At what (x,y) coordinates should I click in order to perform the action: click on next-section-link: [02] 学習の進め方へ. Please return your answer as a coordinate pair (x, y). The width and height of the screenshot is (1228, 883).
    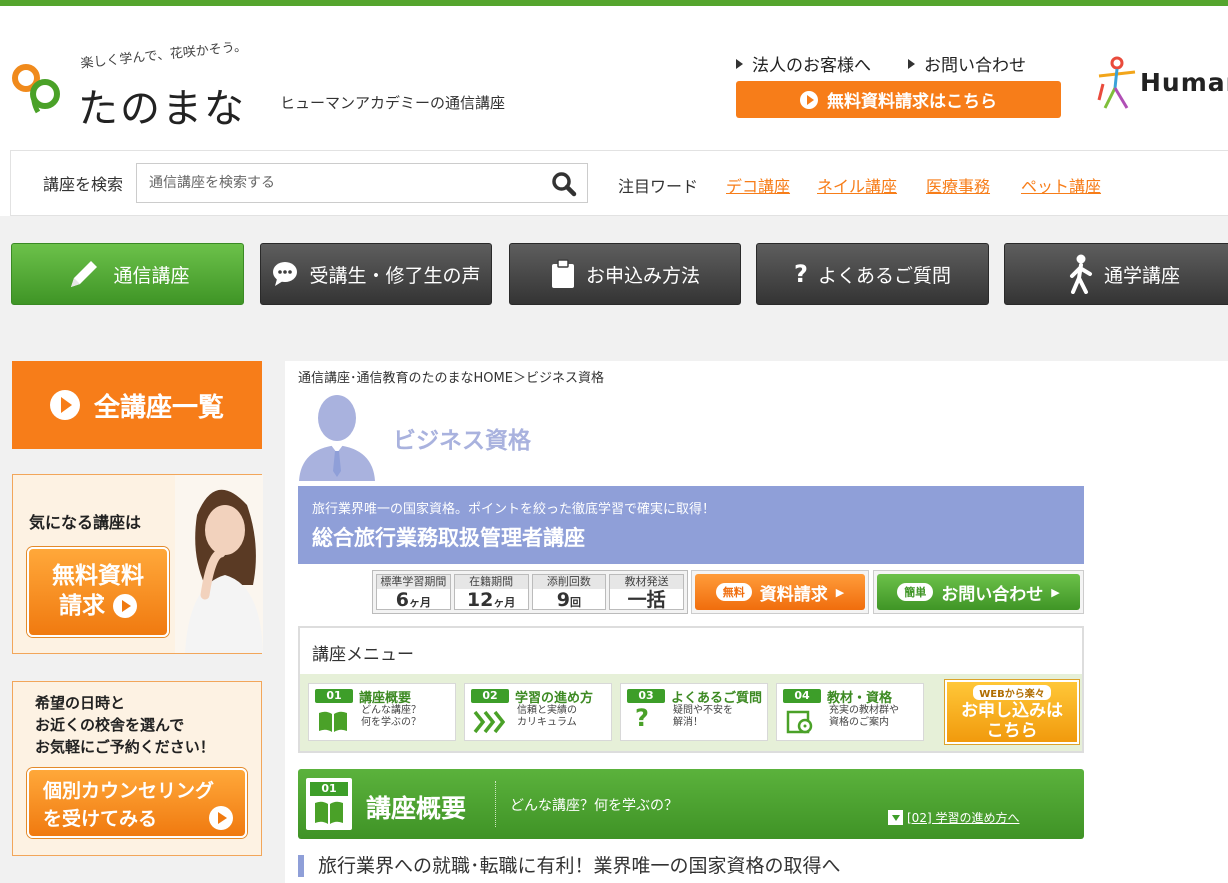
    Looking at the image, I should click on (953, 817).